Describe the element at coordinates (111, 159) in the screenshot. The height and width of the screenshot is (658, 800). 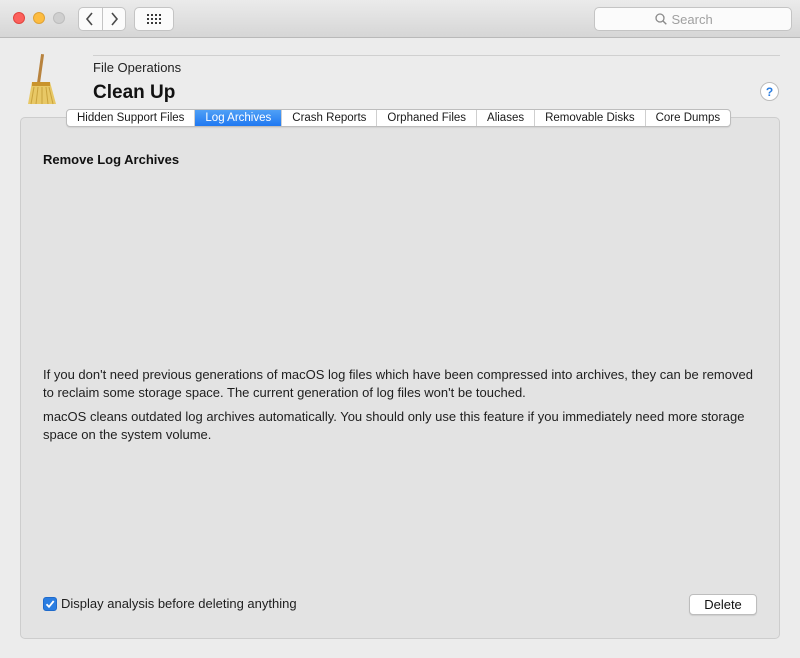
I see `section-title: Remove Log Archives` at that location.